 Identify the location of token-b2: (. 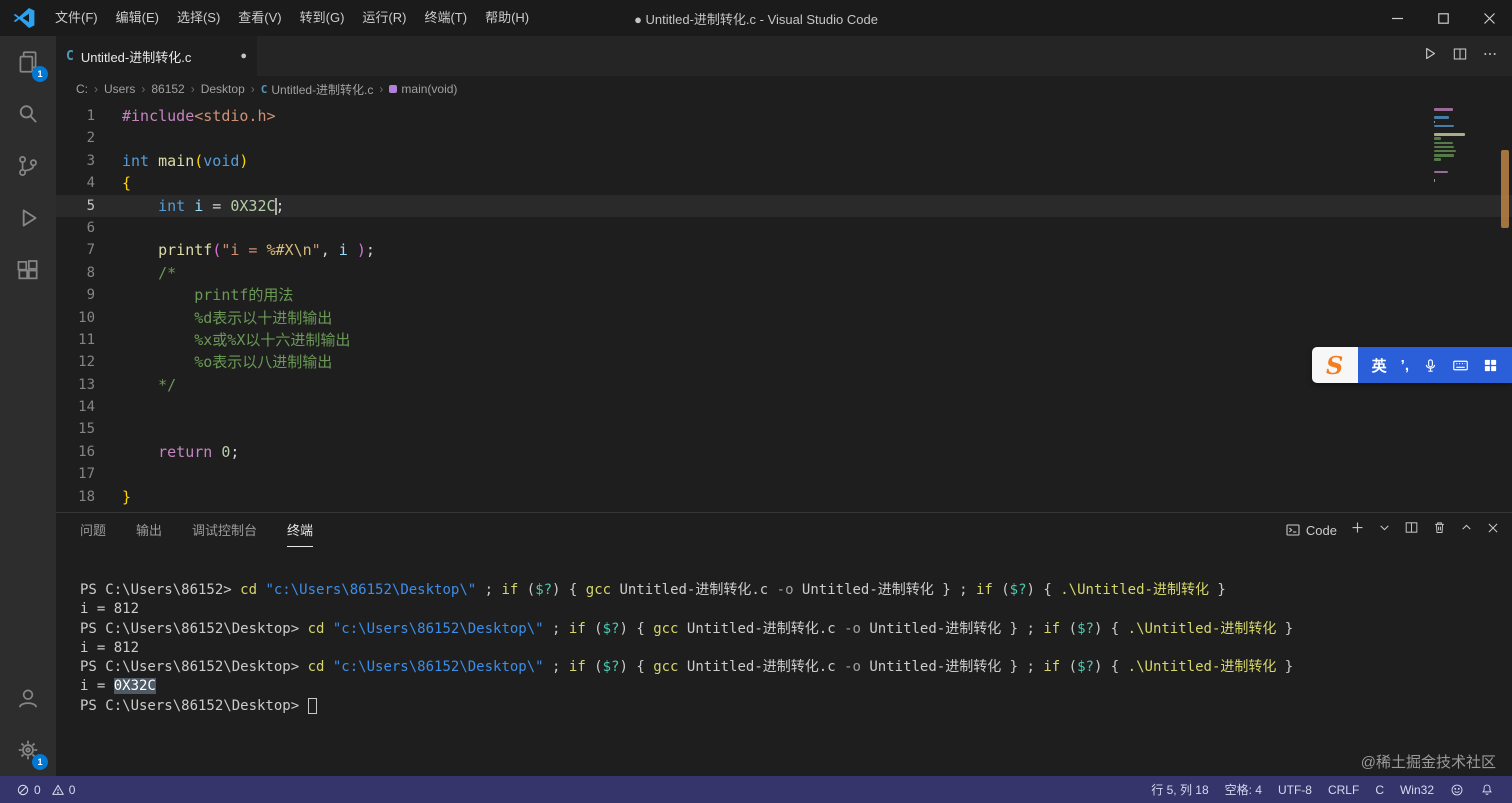
(217, 250).